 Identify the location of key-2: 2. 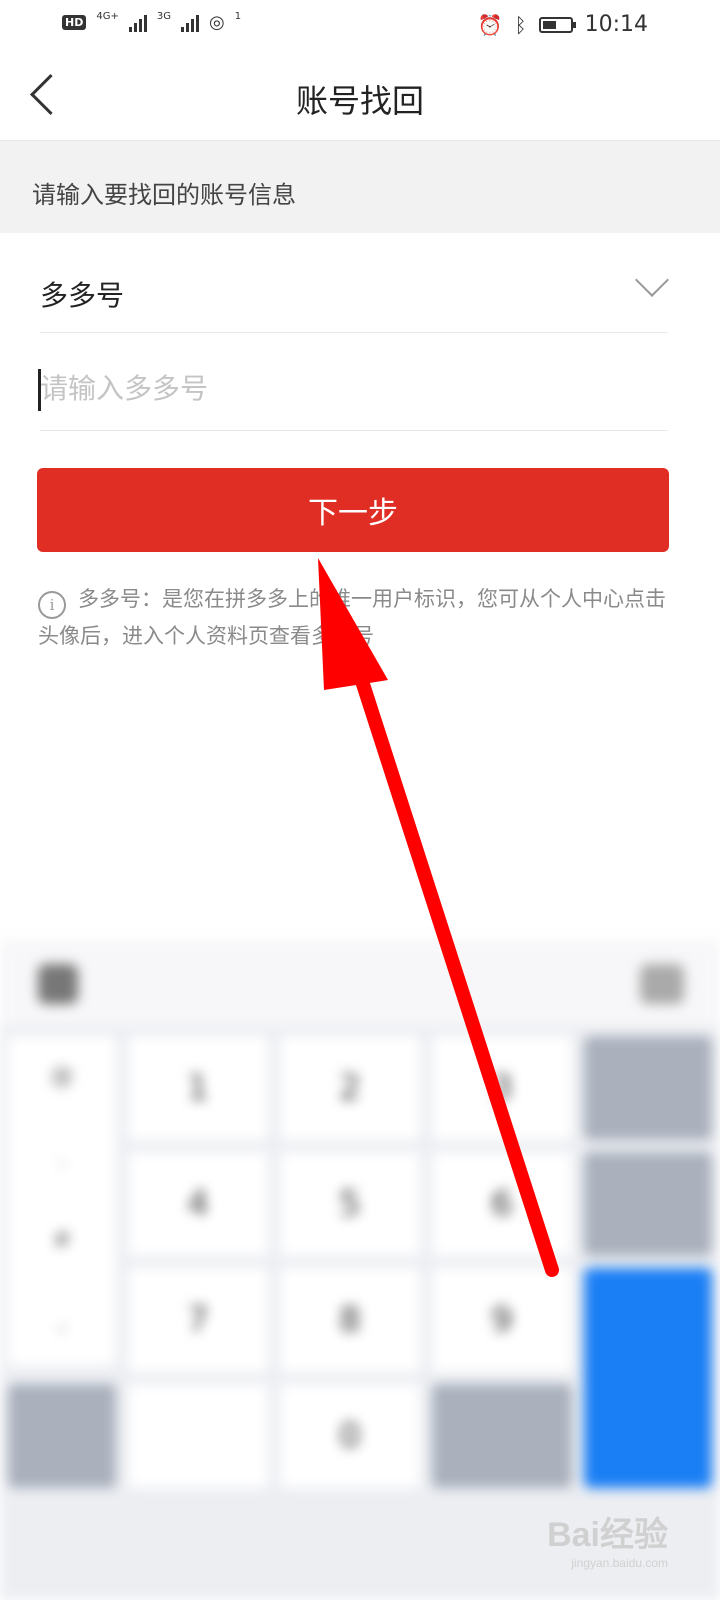
(350, 1088).